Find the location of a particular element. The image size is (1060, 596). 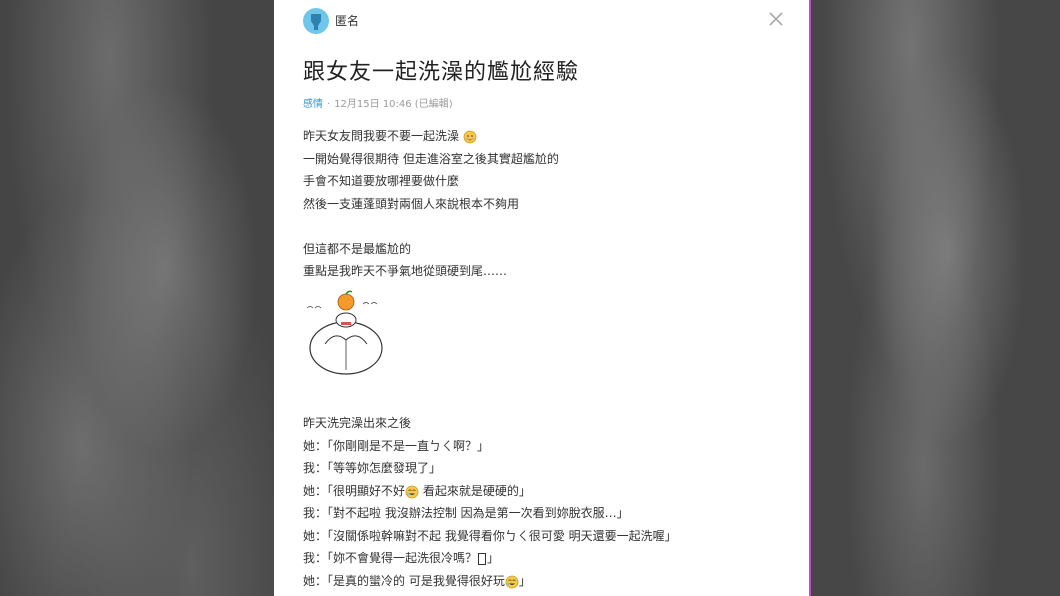

body-line: 但這都不是最尷尬的 is located at coordinates (357, 249).